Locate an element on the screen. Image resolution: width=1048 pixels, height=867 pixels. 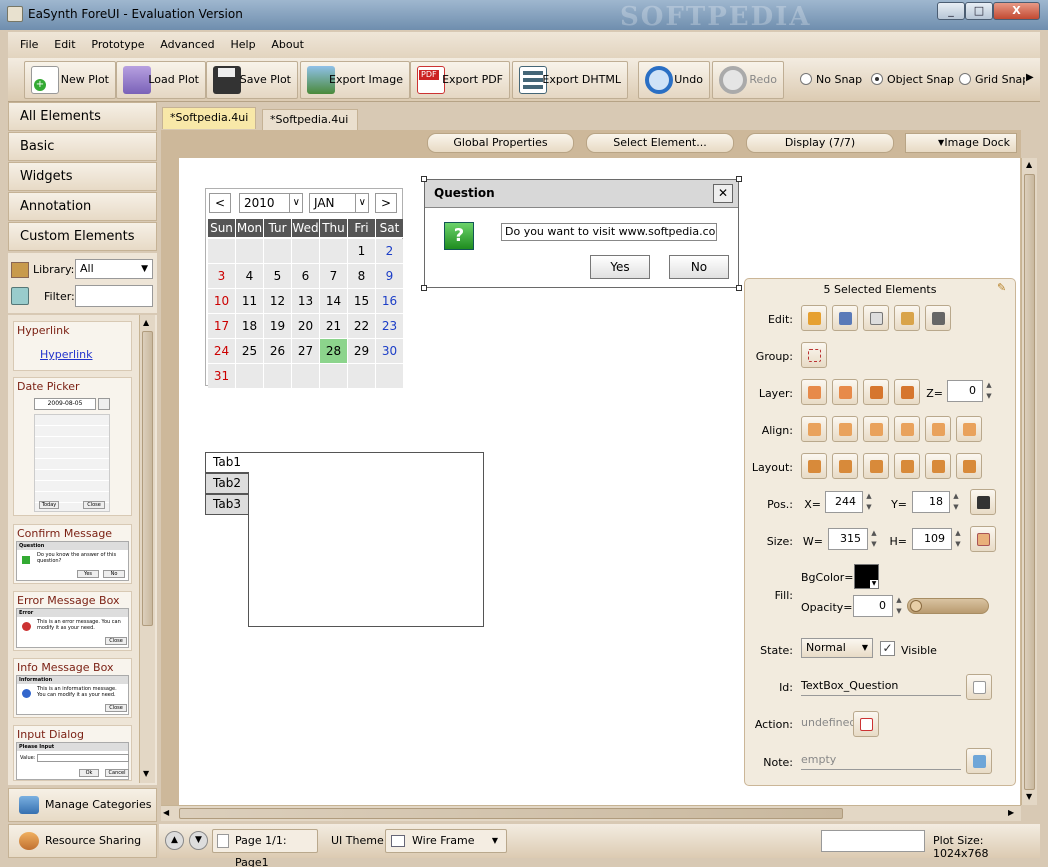
canvas-hscroll: ◀ ▶ is located at coordinates (591, 813).